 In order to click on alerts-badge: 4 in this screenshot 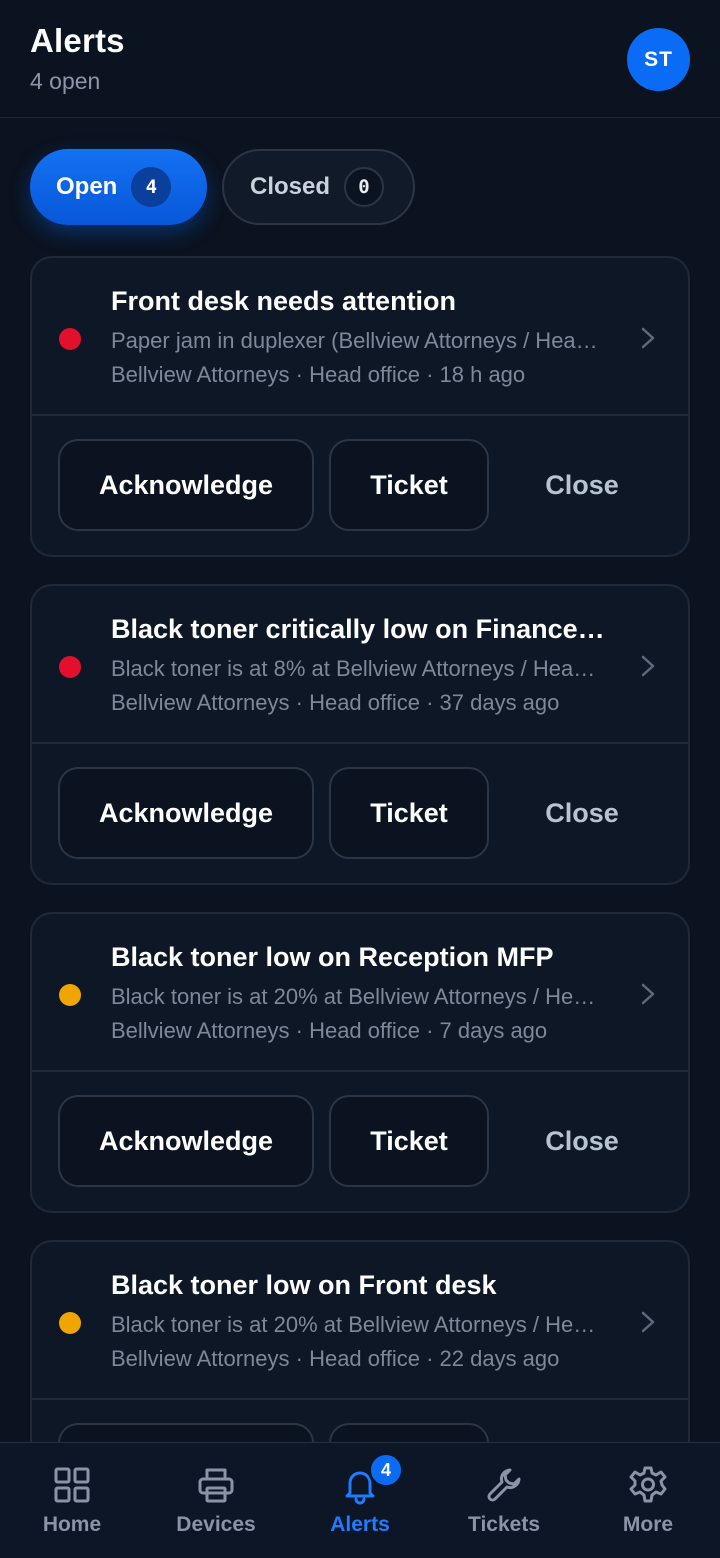, I will do `click(386, 1470)`.